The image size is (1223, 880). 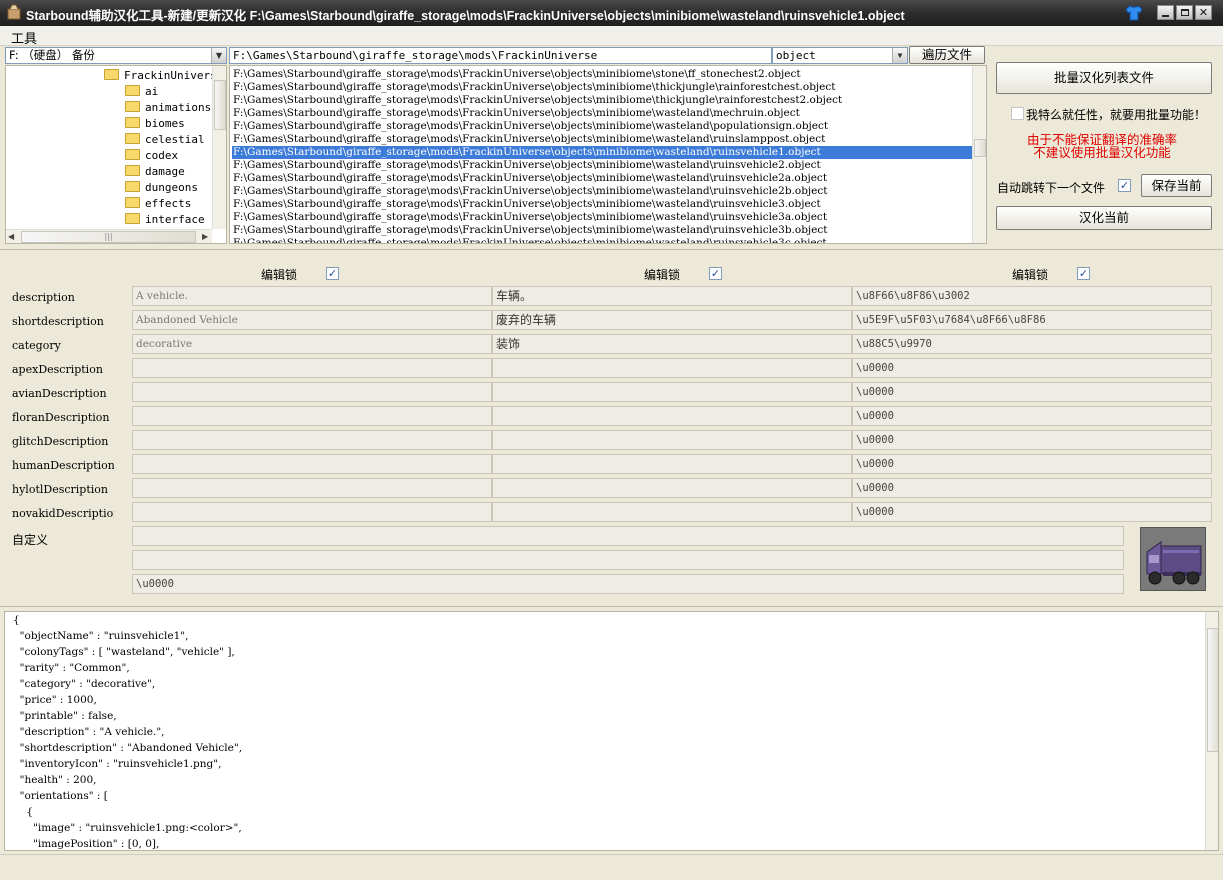 What do you see at coordinates (1017, 113) in the screenshot?
I see `batch-force-checkbox` at bounding box center [1017, 113].